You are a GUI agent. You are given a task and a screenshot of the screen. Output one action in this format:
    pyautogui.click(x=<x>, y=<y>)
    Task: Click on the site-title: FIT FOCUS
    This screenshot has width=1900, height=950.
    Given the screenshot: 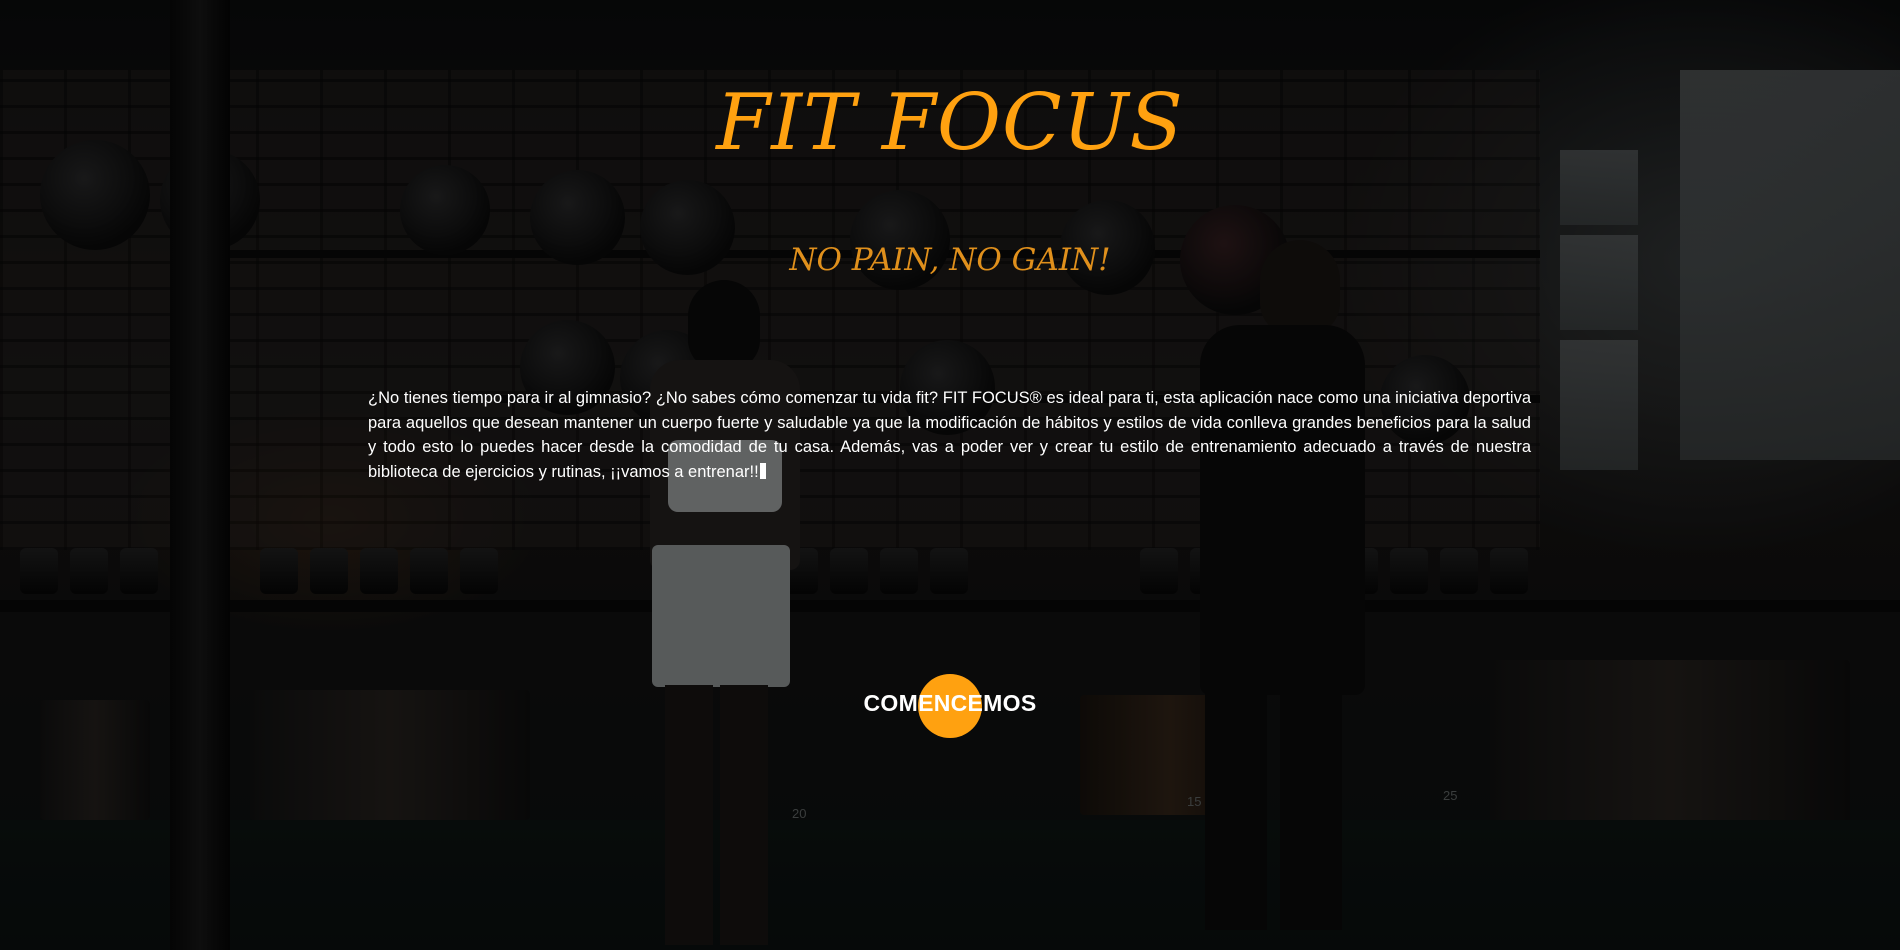 What is the action you would take?
    pyautogui.click(x=950, y=123)
    